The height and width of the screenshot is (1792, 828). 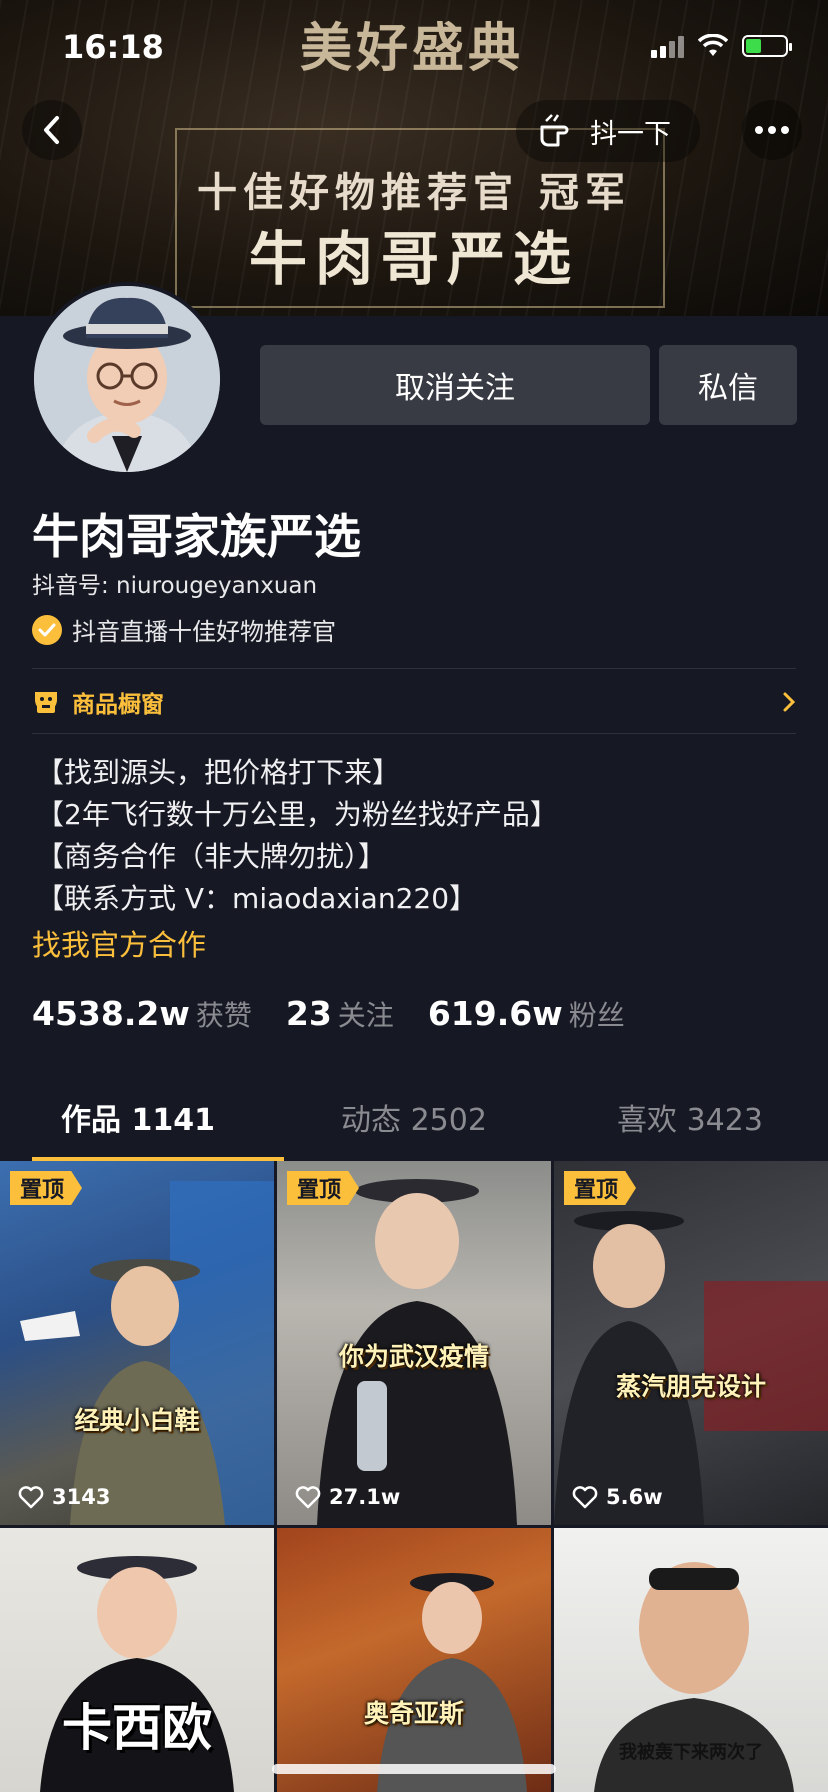 I want to click on shake-button: 抖一下, so click(x=608, y=131).